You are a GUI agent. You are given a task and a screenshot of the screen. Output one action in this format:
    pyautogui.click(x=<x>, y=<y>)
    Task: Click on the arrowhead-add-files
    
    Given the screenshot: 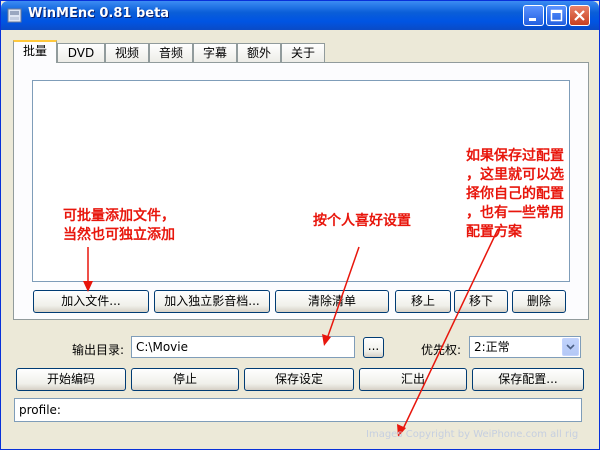 What is the action you would take?
    pyautogui.click(x=88, y=286)
    